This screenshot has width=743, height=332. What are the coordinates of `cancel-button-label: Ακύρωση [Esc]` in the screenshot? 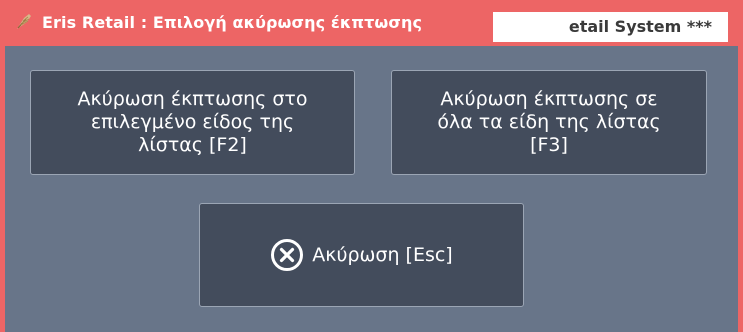 It's located at (382, 254).